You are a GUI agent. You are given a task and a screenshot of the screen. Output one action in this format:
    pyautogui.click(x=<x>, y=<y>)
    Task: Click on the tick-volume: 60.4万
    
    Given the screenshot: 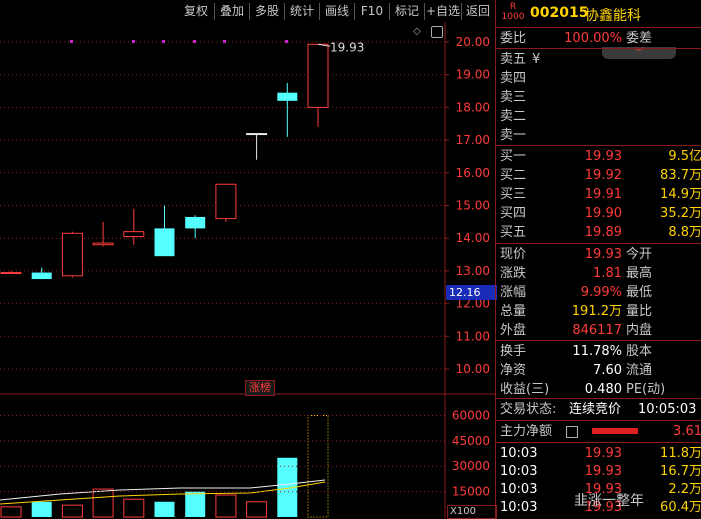 What is the action you would take?
    pyautogui.click(x=680, y=507)
    